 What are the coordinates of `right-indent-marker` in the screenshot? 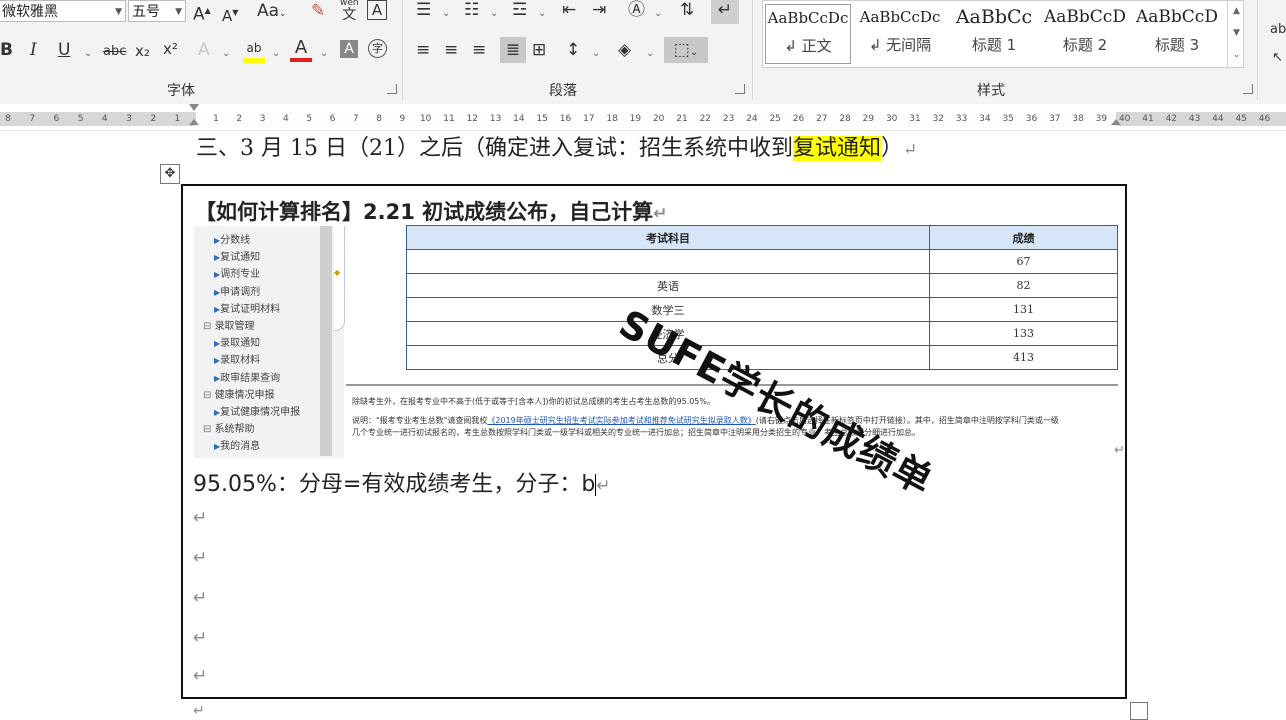 It's located at (1116, 122).